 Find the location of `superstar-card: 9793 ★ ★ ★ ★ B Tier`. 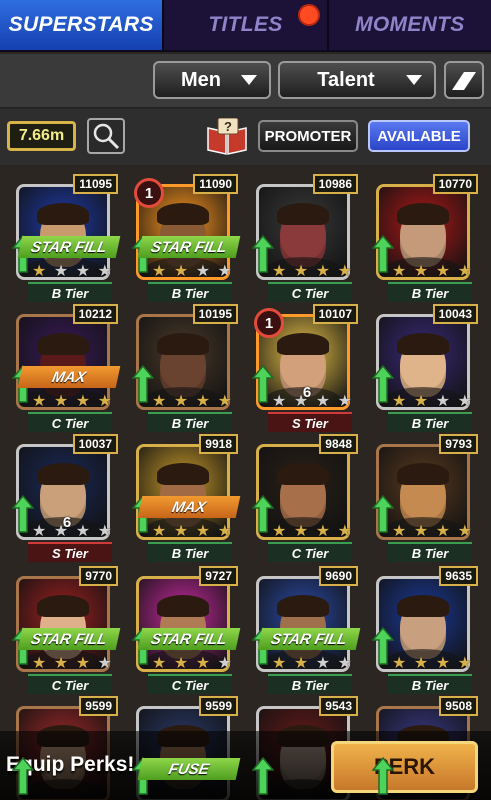

superstar-card: 9793 ★ ★ ★ ★ B Tier is located at coordinates (427, 498).